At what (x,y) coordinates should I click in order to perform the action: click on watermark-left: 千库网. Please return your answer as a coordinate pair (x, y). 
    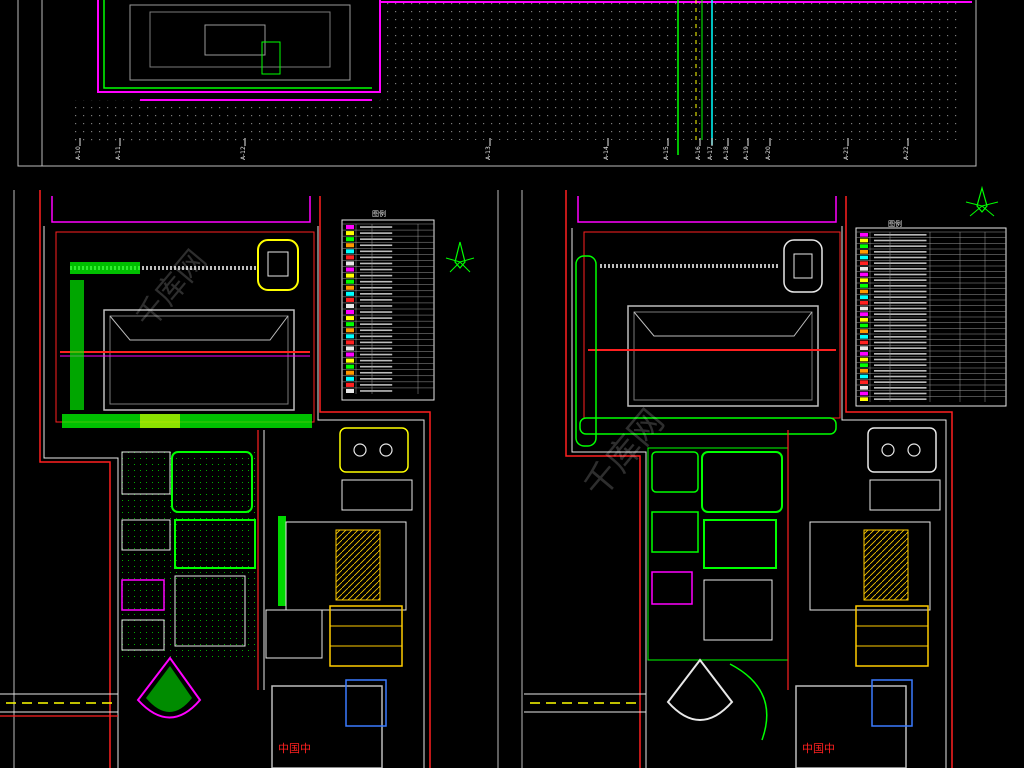
    Looking at the image, I should click on (171, 289).